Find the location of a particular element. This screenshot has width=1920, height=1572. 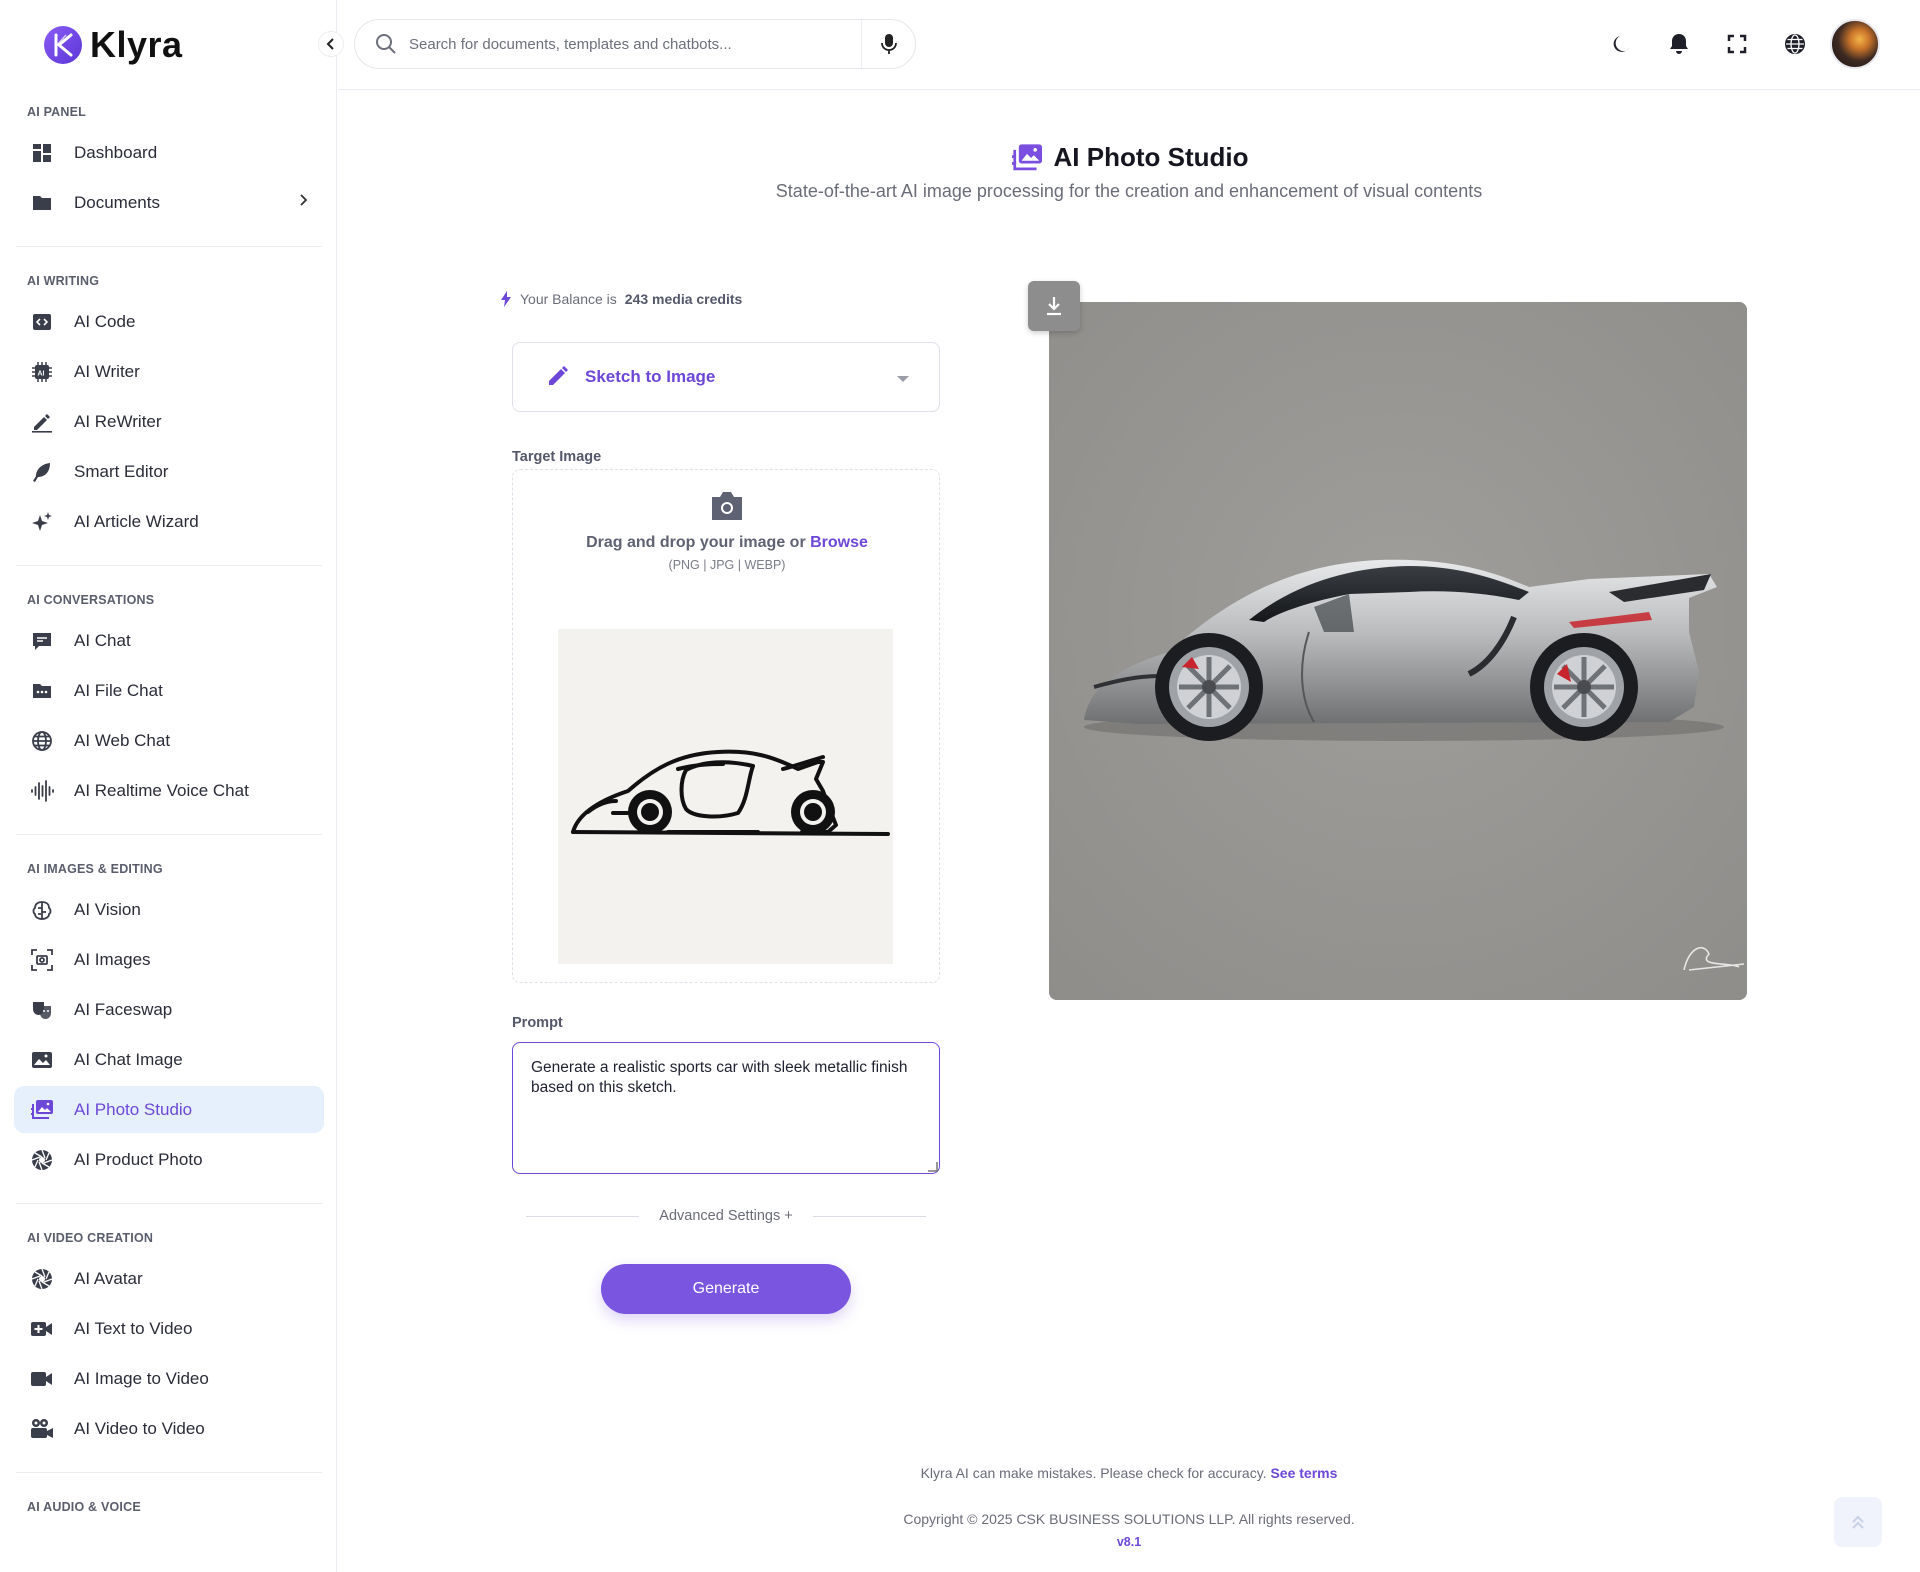

see-terms-link: See terms is located at coordinates (1303, 1473).